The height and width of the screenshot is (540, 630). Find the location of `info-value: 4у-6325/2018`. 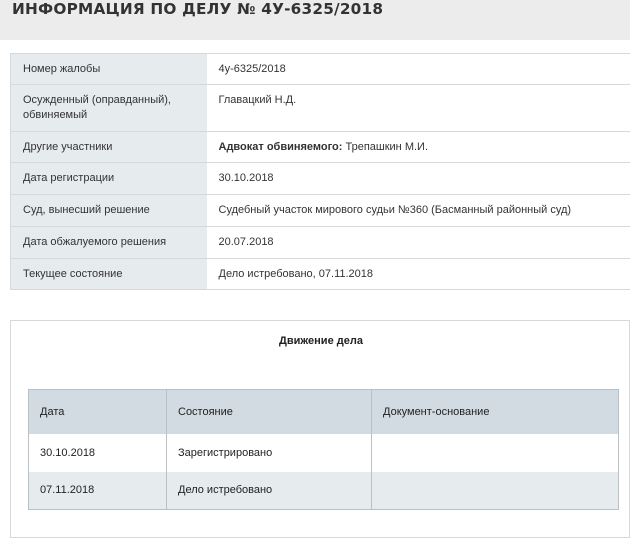

info-value: 4у-6325/2018 is located at coordinates (418, 69).